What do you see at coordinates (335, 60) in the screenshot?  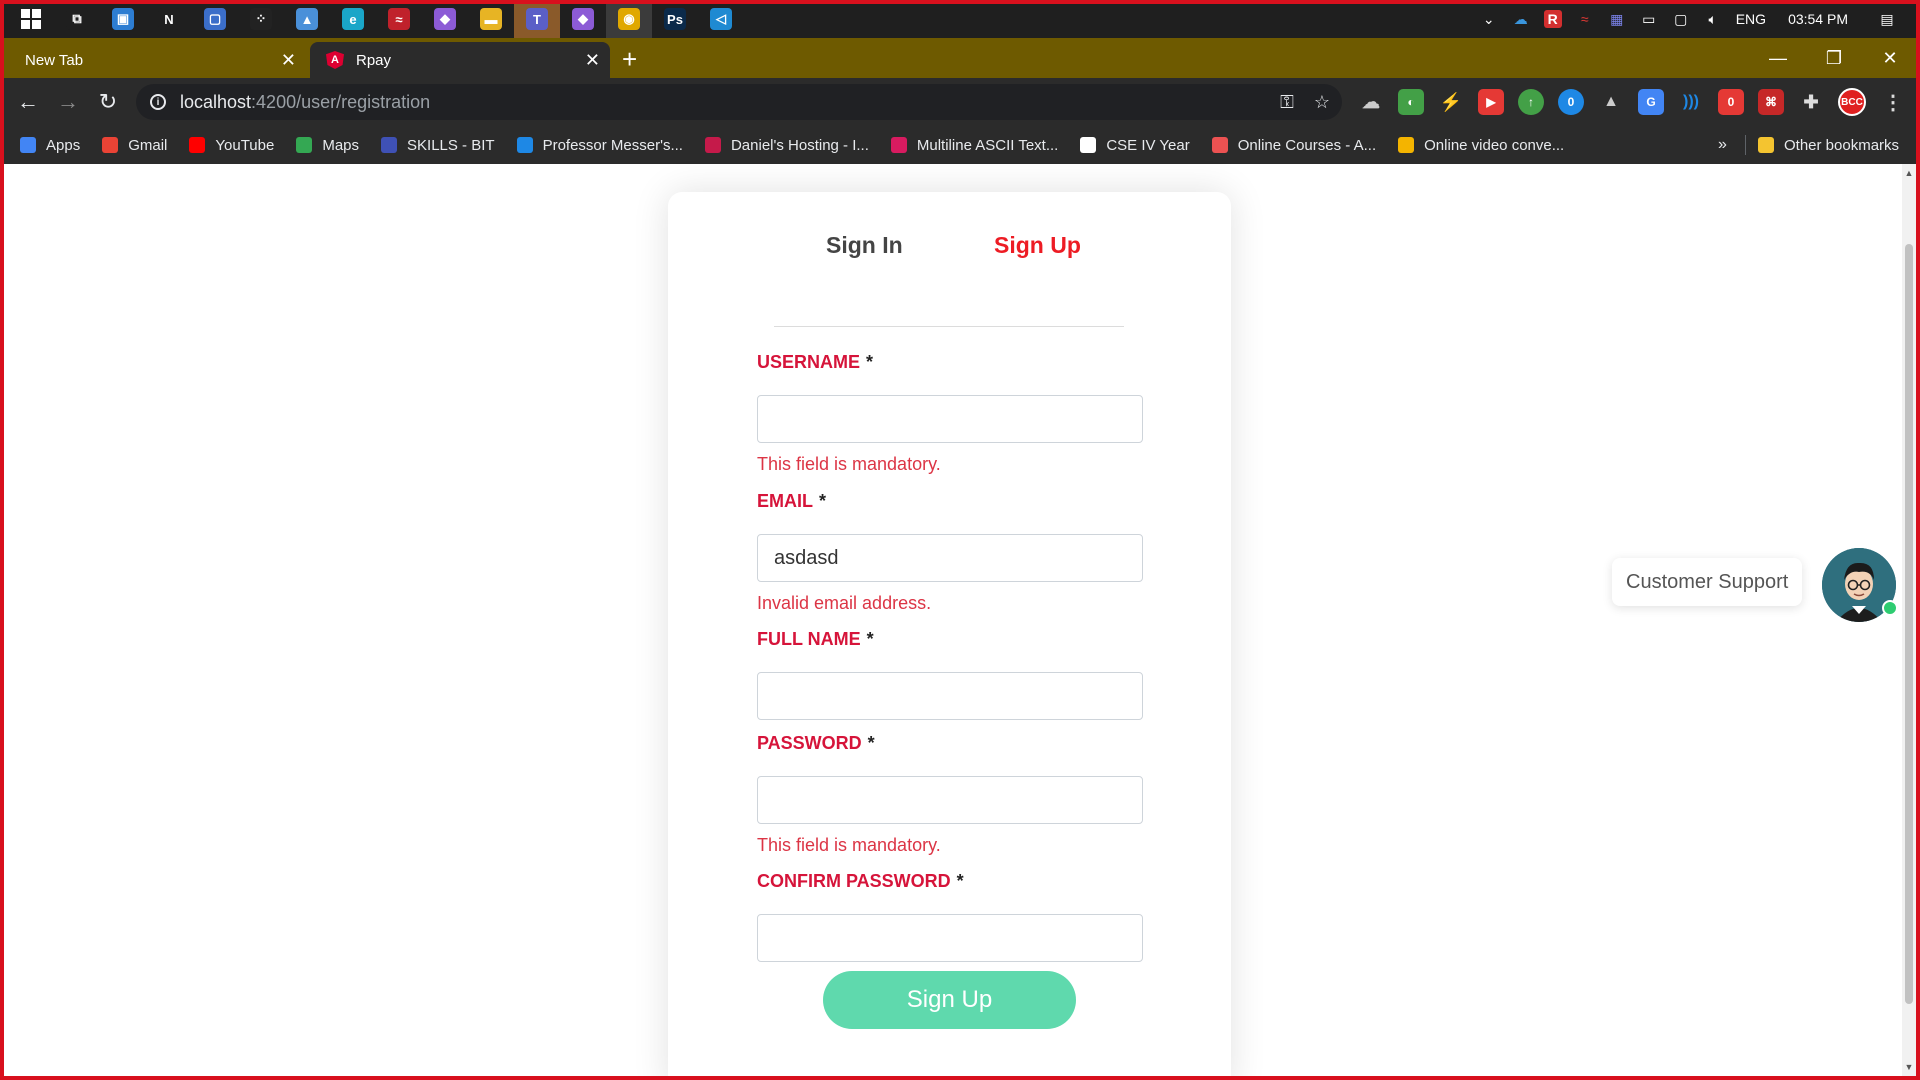 I see `angular-icon: A` at bounding box center [335, 60].